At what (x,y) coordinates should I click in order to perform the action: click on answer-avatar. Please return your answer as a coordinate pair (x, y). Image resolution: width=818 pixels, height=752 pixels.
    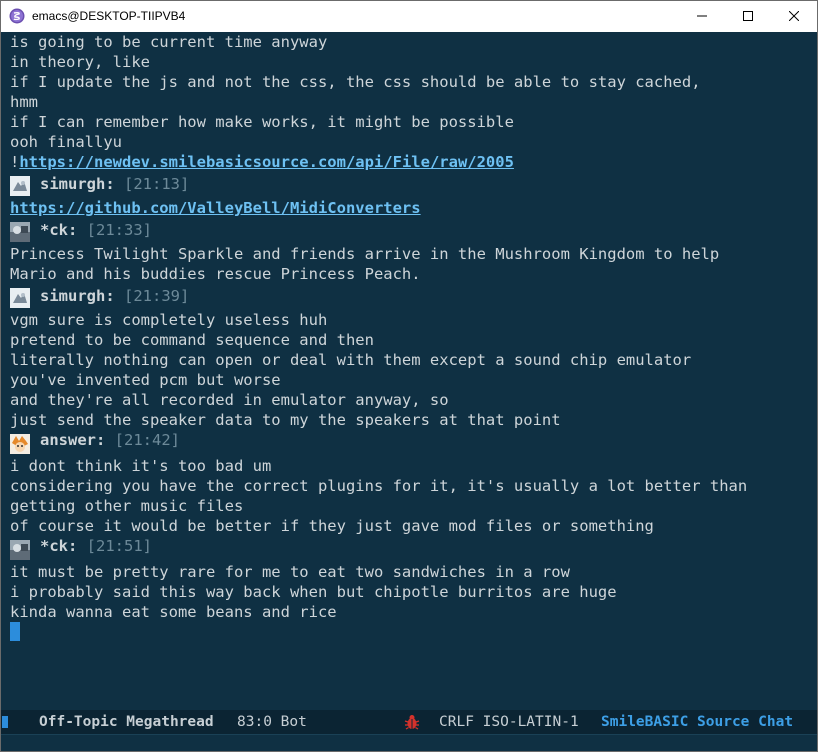
    Looking at the image, I should click on (20, 444).